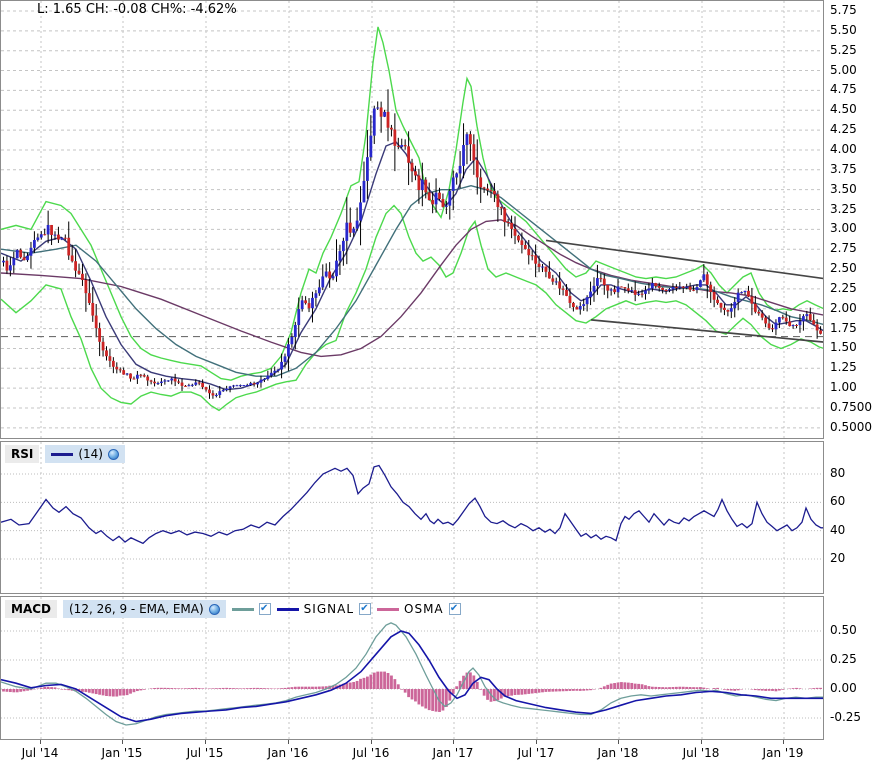  What do you see at coordinates (113, 454) in the screenshot?
I see `rsi-settings-icon` at bounding box center [113, 454].